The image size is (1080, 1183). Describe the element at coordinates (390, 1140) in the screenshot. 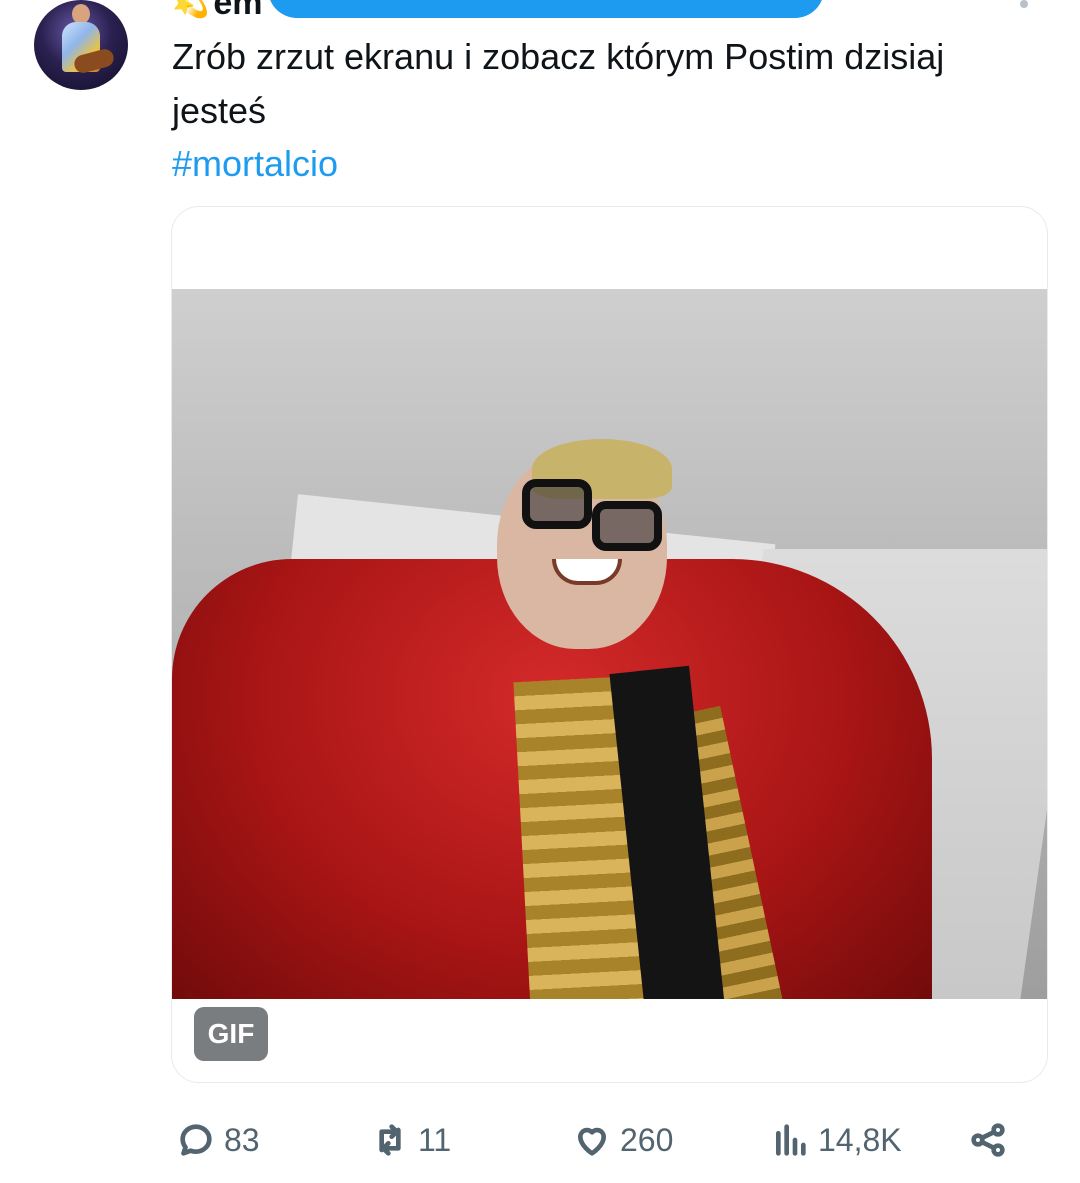

I see `retweet-icon` at that location.